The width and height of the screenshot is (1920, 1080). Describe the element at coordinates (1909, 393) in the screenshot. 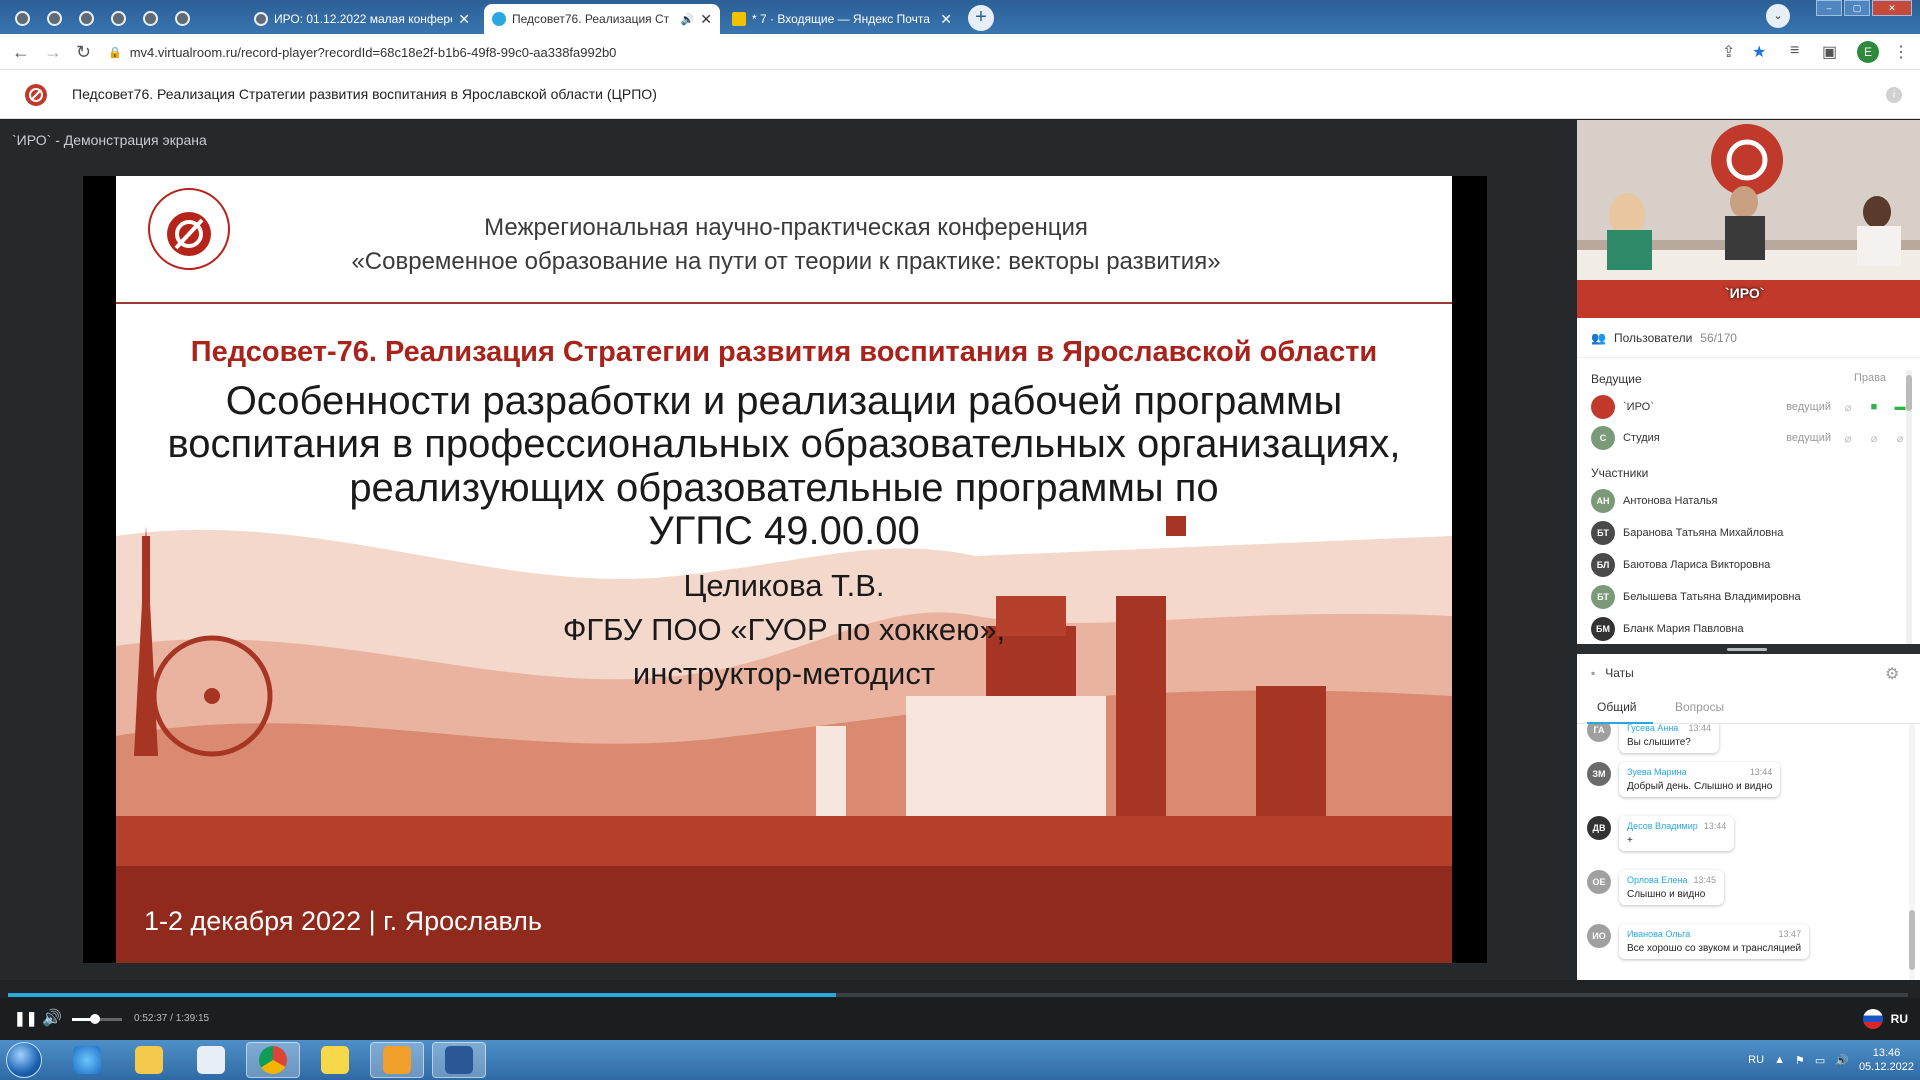

I see `users-scrollbar-thumb` at that location.